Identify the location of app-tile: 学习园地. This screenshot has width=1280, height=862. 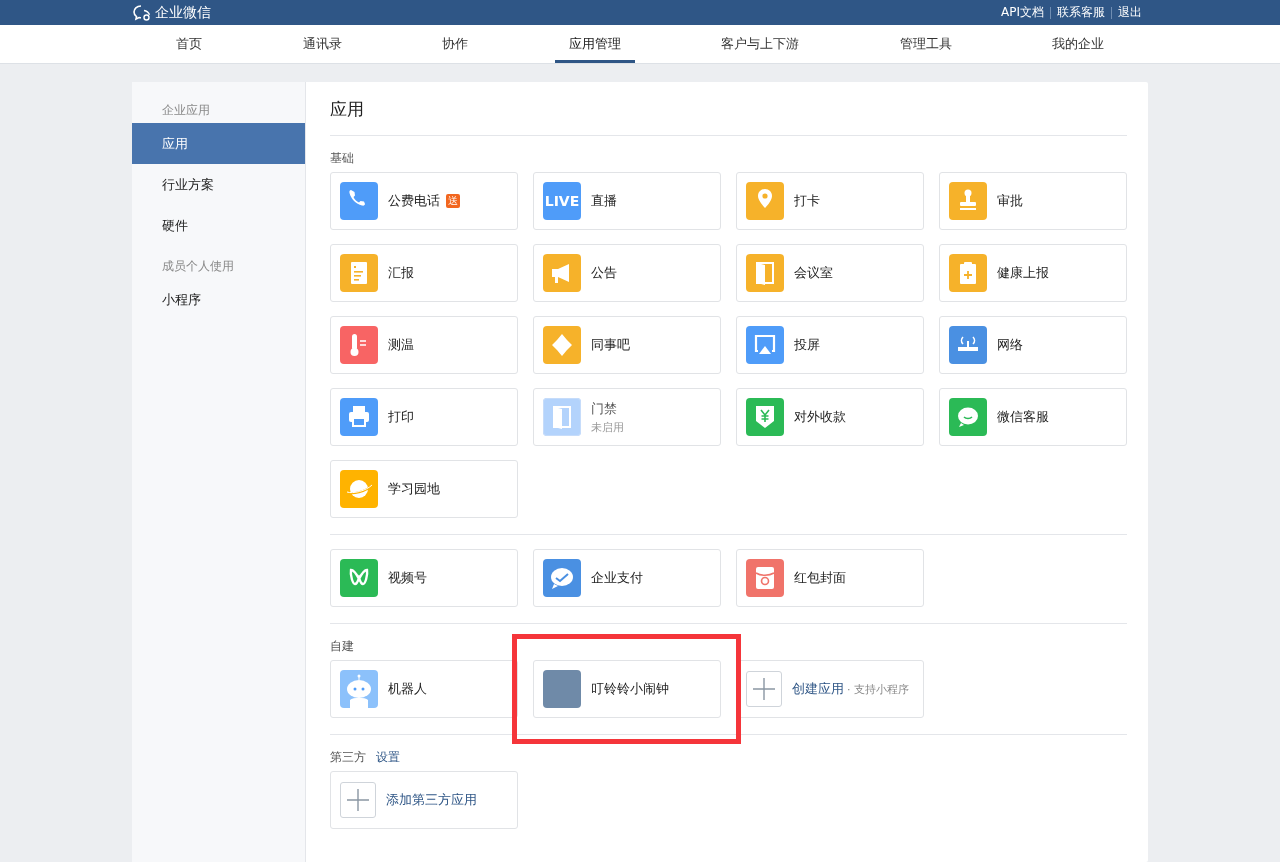
(424, 489).